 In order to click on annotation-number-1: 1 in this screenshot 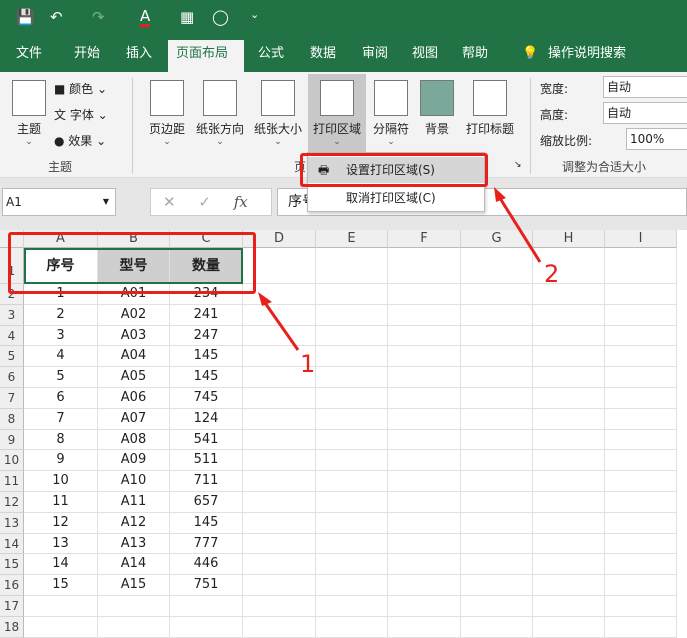, I will do `click(308, 364)`.